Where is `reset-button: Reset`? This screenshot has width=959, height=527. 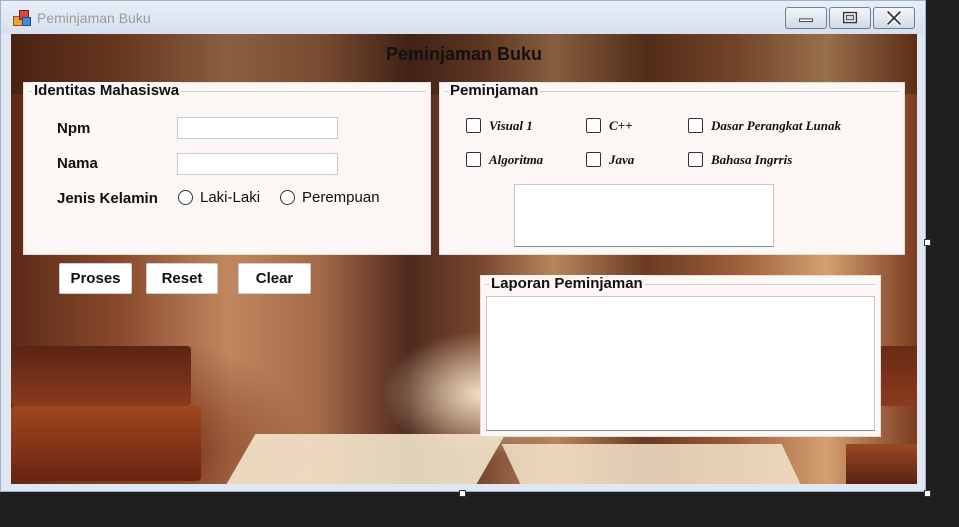
reset-button: Reset is located at coordinates (182, 278).